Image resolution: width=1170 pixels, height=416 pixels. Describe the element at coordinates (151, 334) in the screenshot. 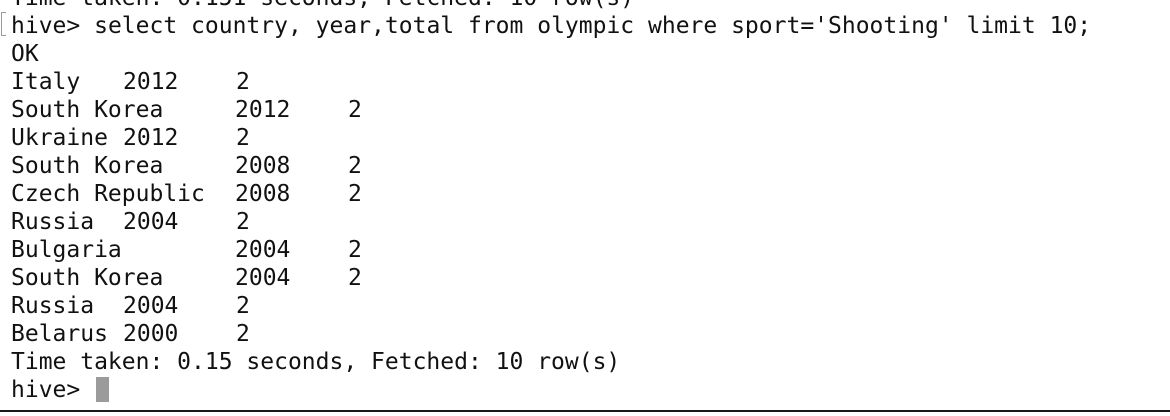

I see `result-year: 2000` at that location.